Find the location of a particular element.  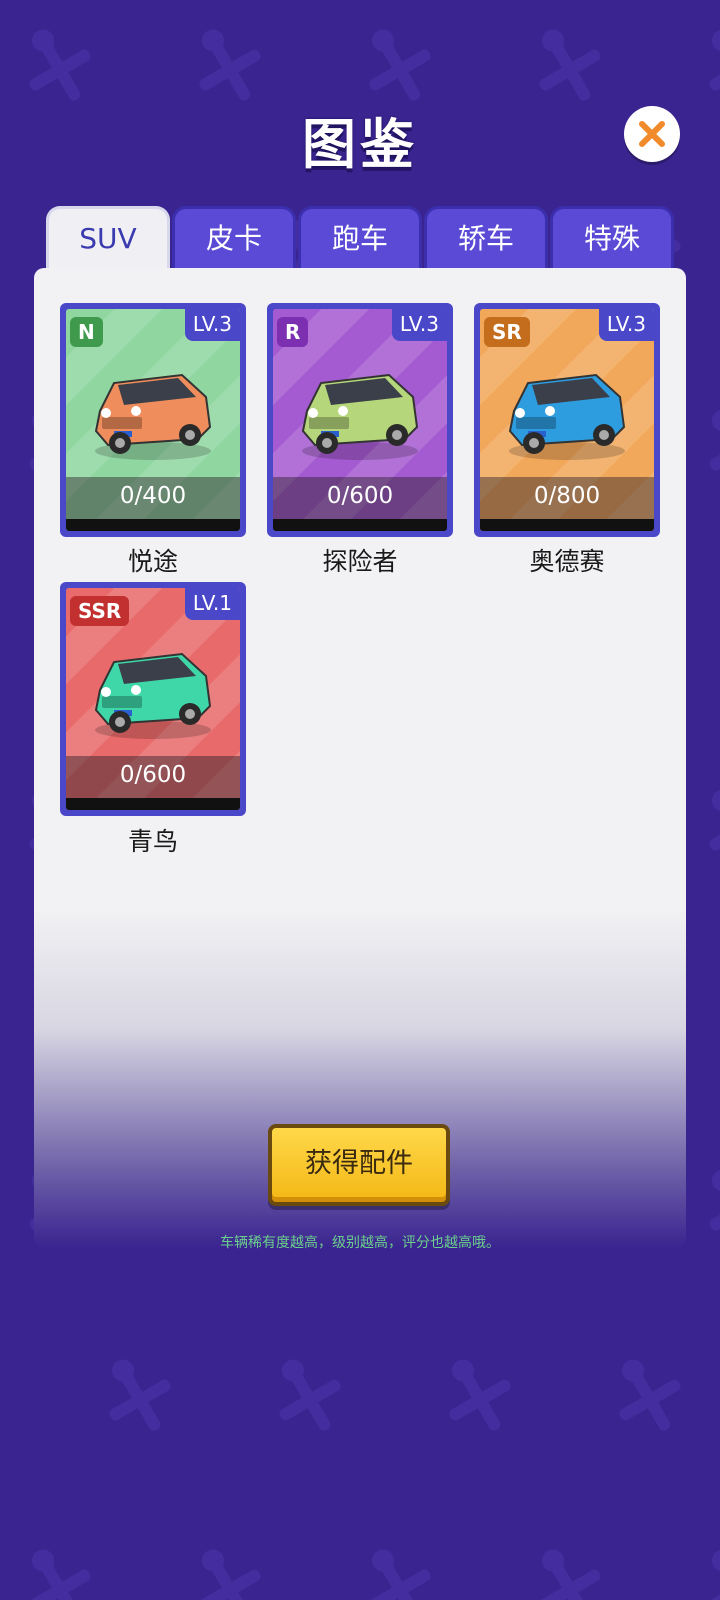

tab-label: 跑车 is located at coordinates (359, 238).